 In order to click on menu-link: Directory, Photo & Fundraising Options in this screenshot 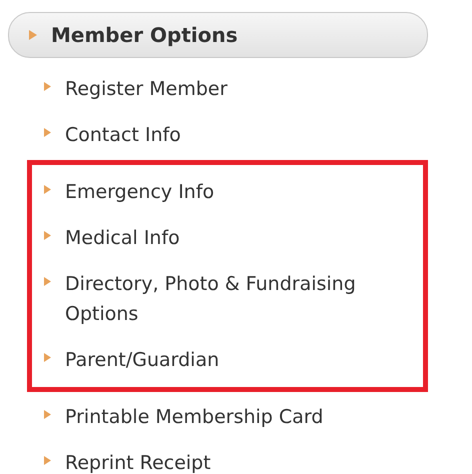, I will do `click(235, 299)`.